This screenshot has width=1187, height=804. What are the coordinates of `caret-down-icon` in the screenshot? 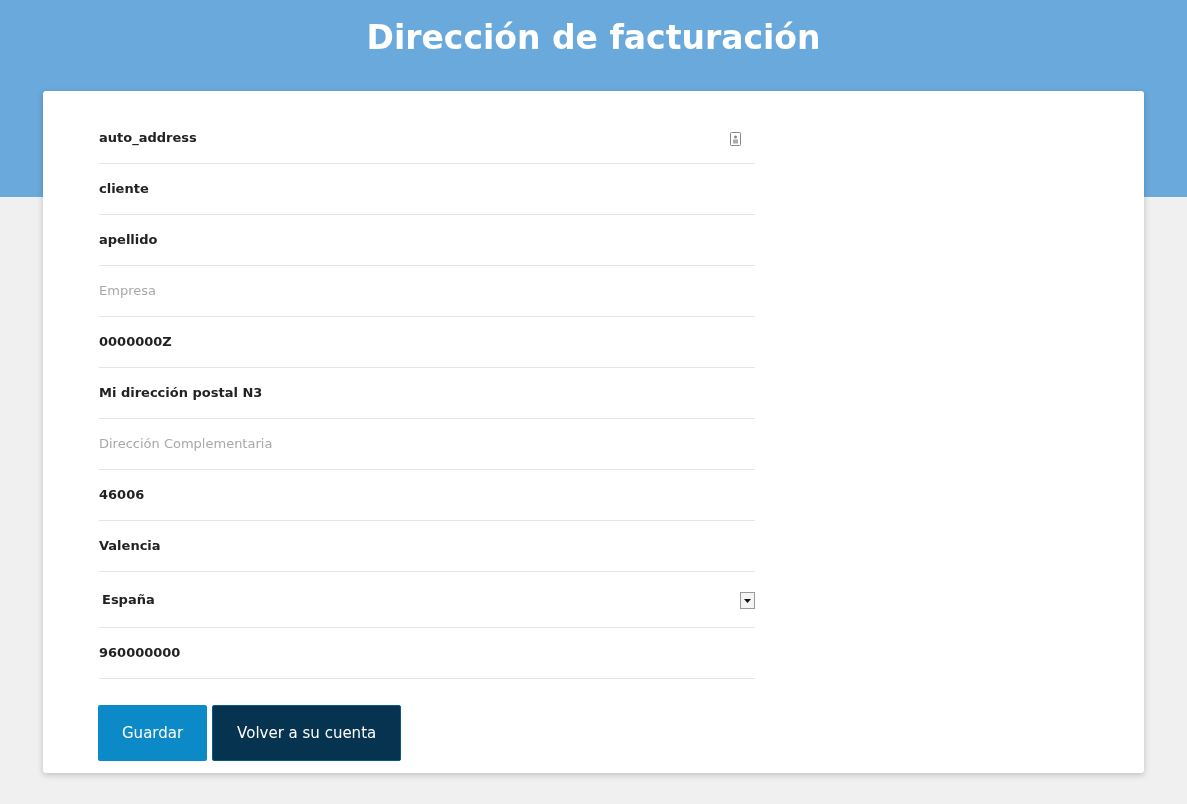 It's located at (747, 600).